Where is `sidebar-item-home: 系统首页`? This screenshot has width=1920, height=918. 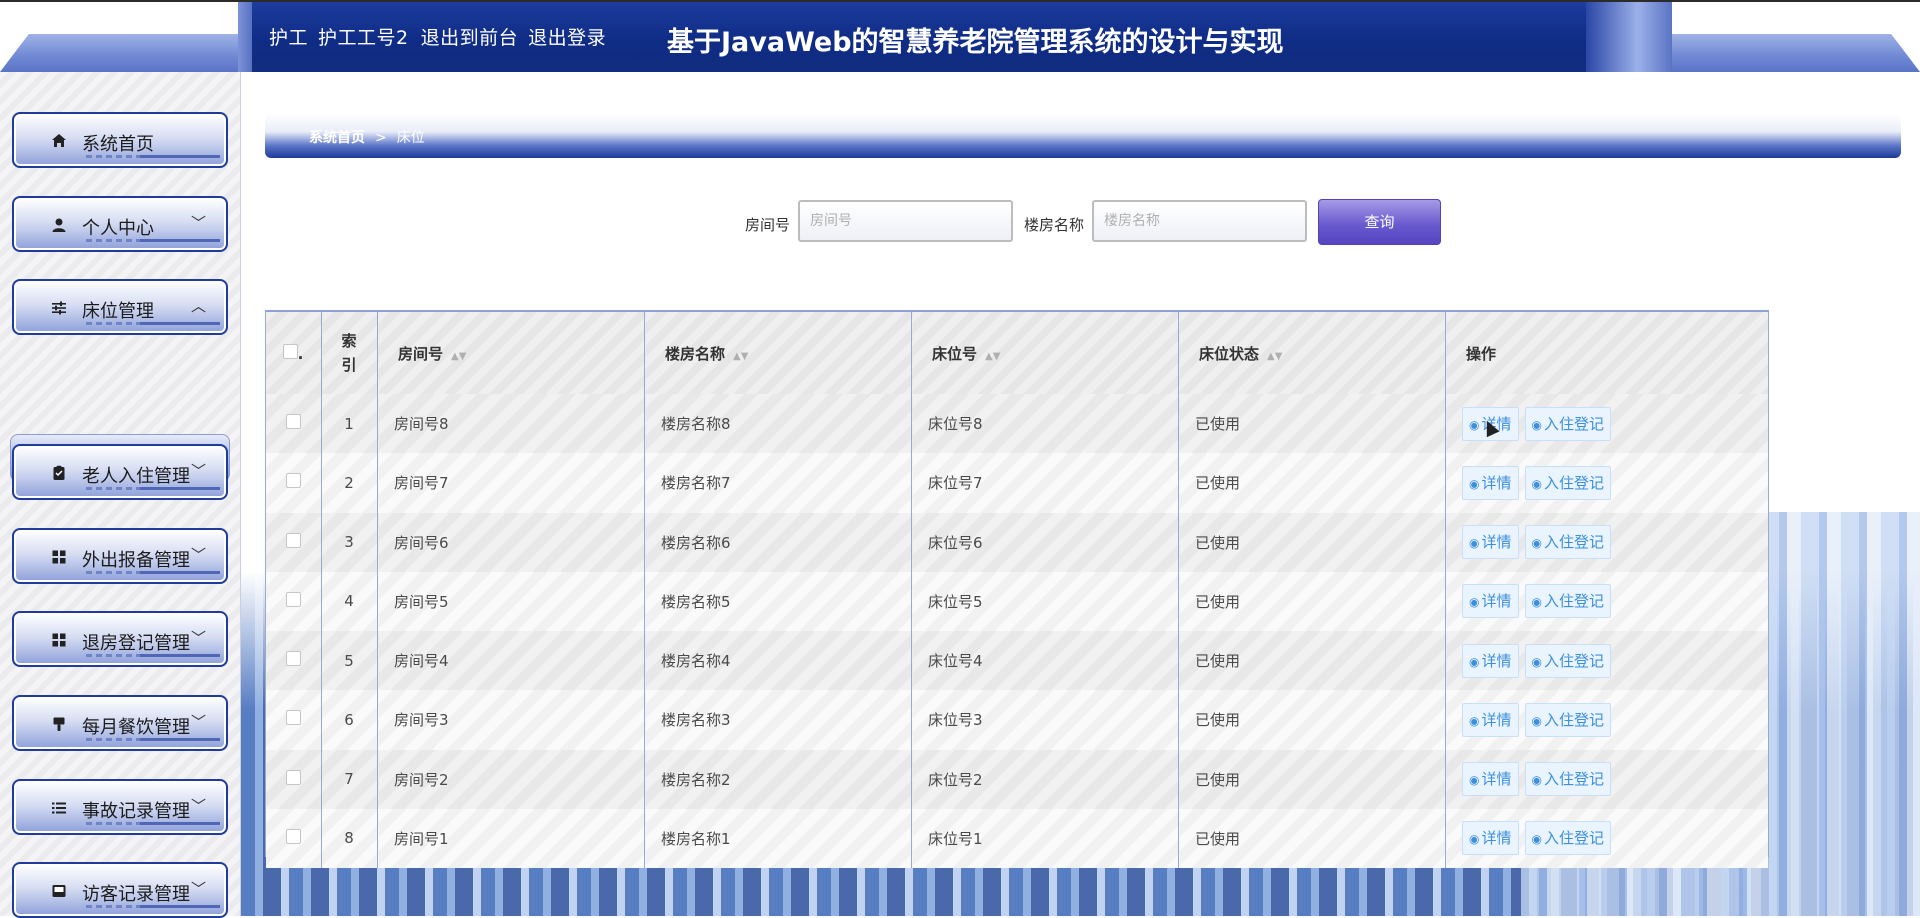 sidebar-item-home: 系统首页 is located at coordinates (120, 140).